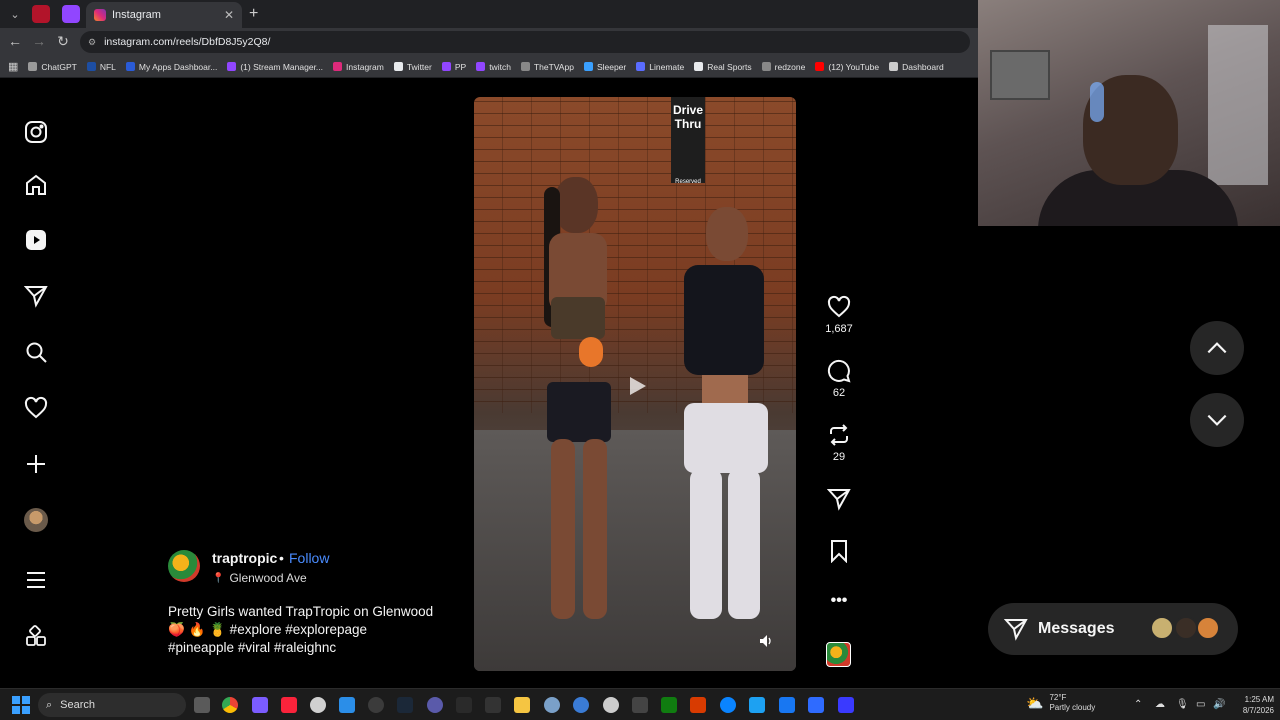 The height and width of the screenshot is (720, 1280). Describe the element at coordinates (916, 67) in the screenshot. I see `bookmark-item: Dashboard` at that location.